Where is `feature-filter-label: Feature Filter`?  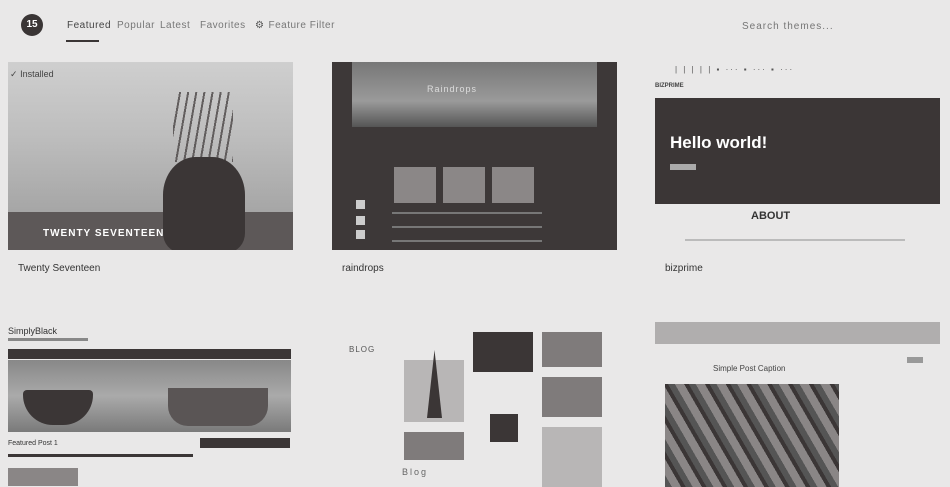
feature-filter-label: Feature Filter is located at coordinates (301, 25).